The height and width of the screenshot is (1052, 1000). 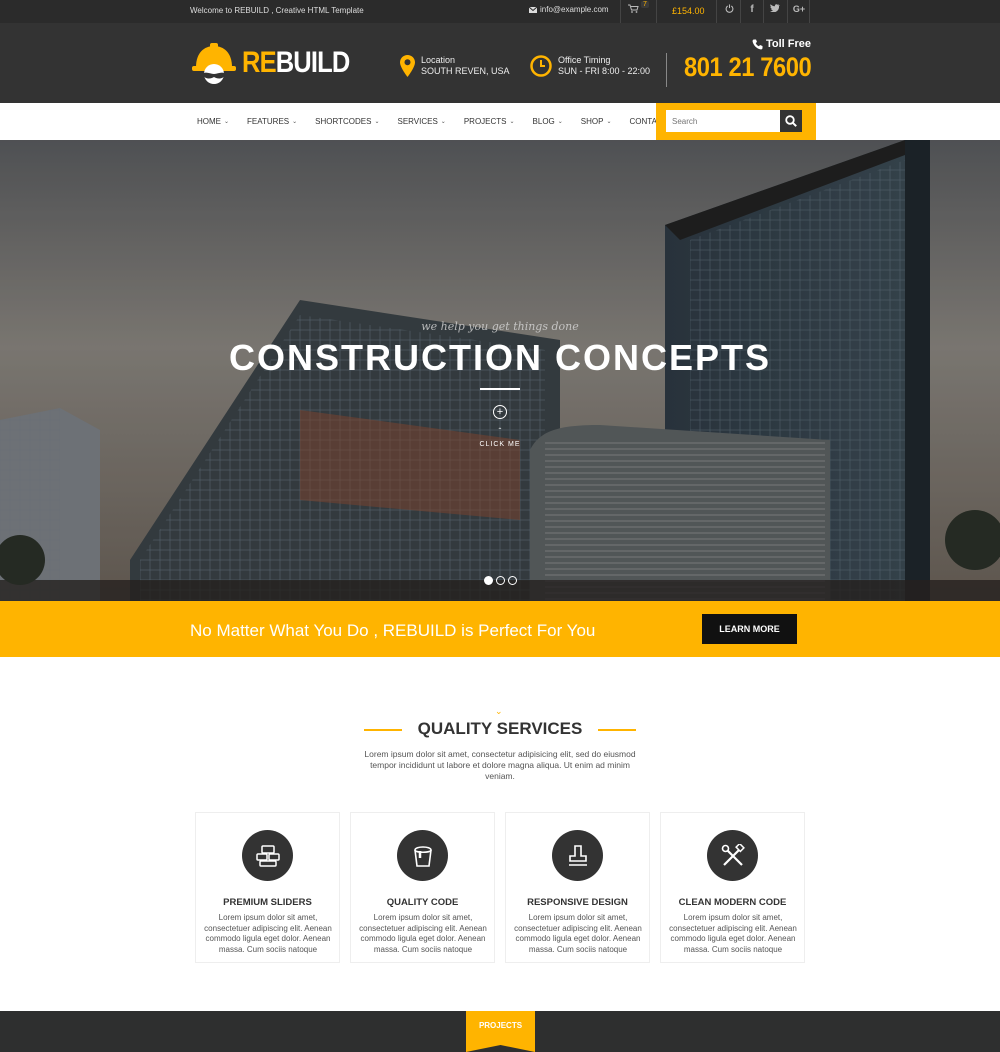 I want to click on header-divider, so click(x=666, y=70).